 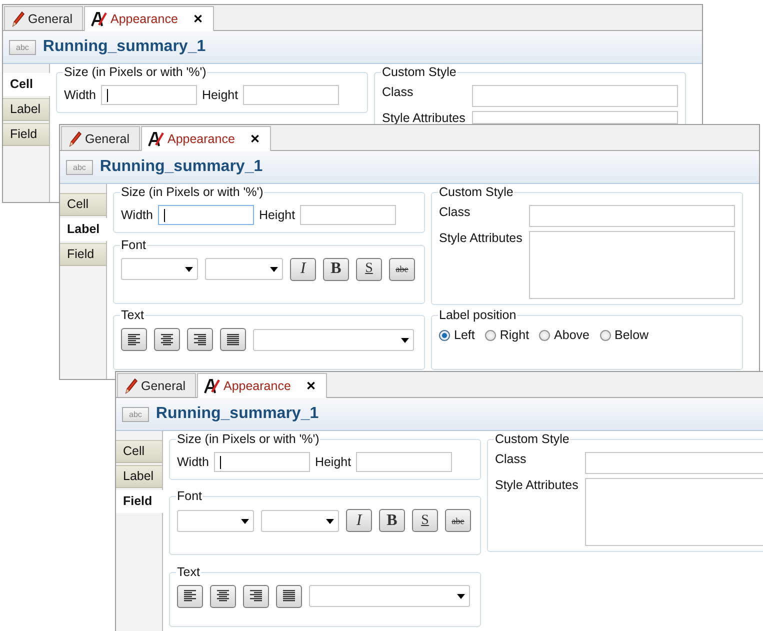 I want to click on align-left-icon, so click(x=134, y=340).